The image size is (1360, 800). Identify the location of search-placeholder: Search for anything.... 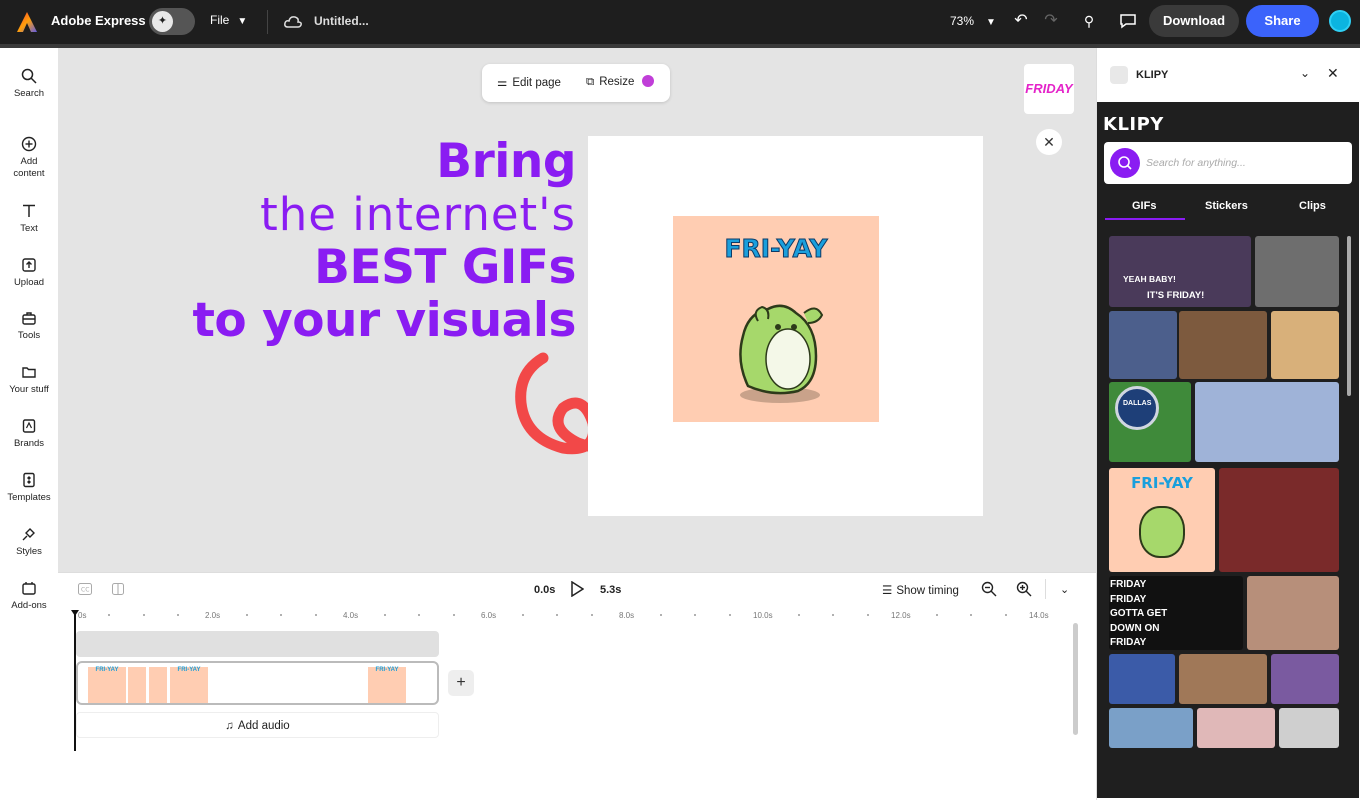
(1196, 163).